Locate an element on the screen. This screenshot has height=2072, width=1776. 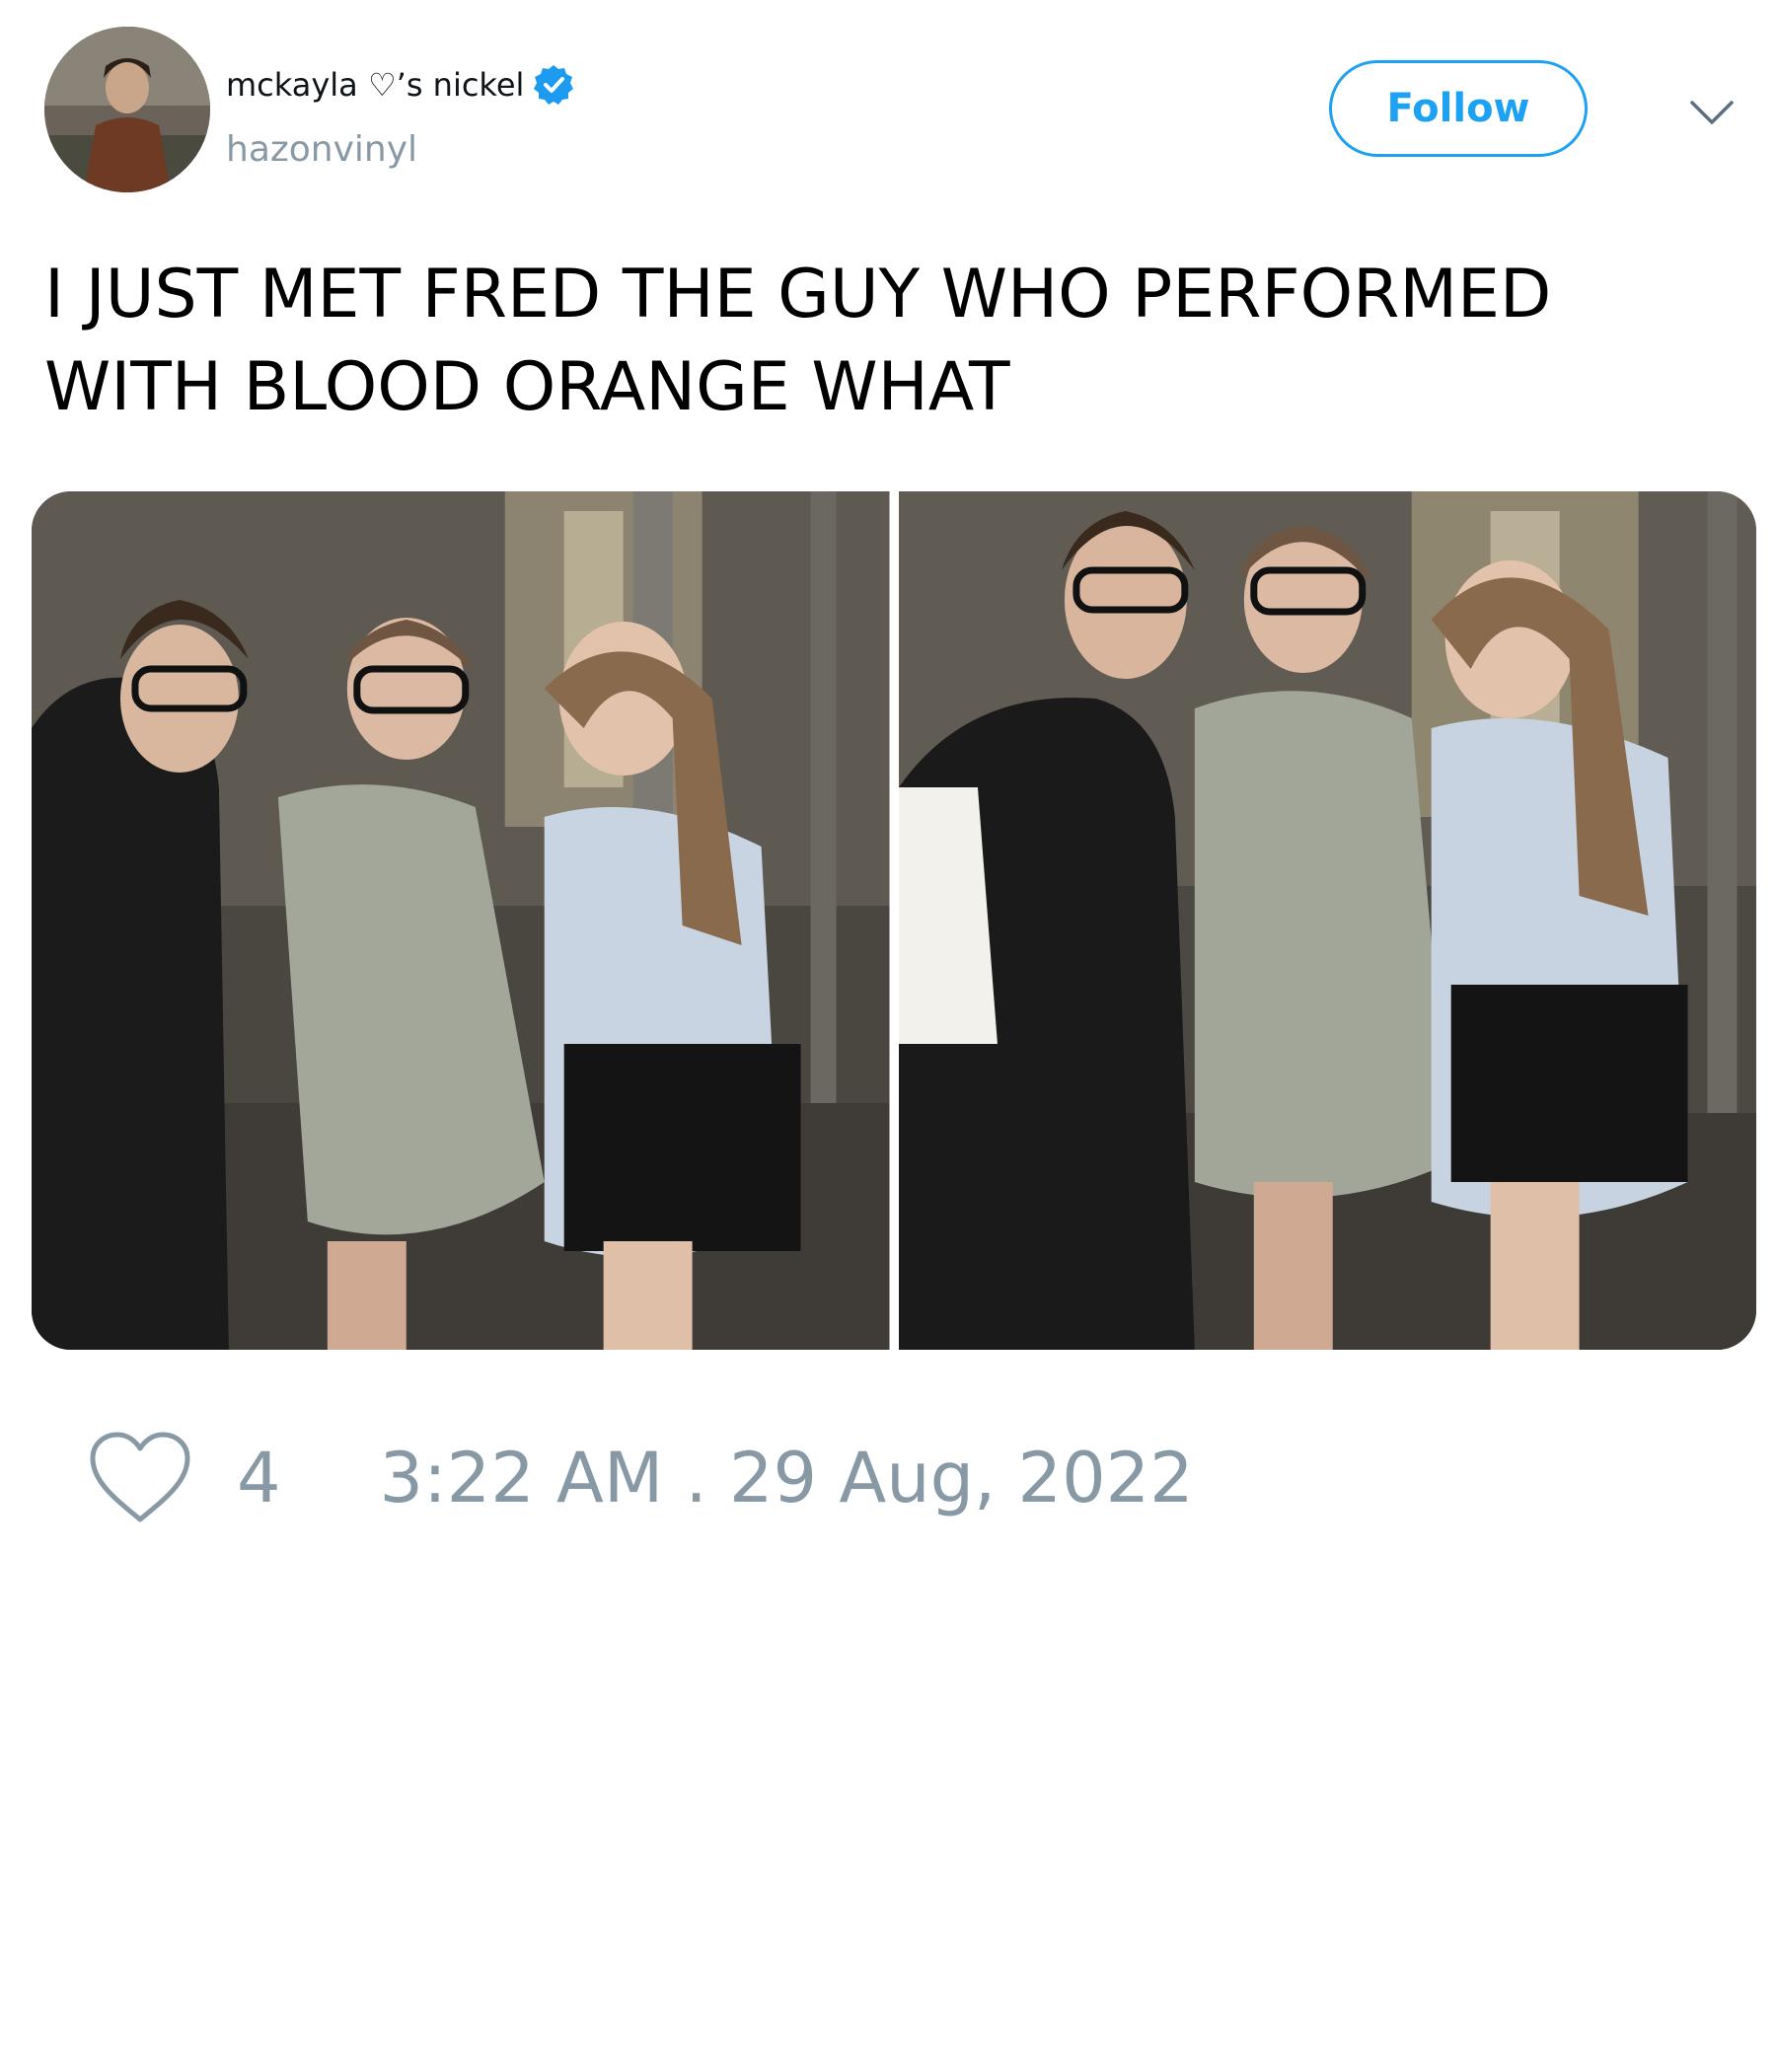
display-name-text: mckayla ♡’s nickel is located at coordinates (376, 85).